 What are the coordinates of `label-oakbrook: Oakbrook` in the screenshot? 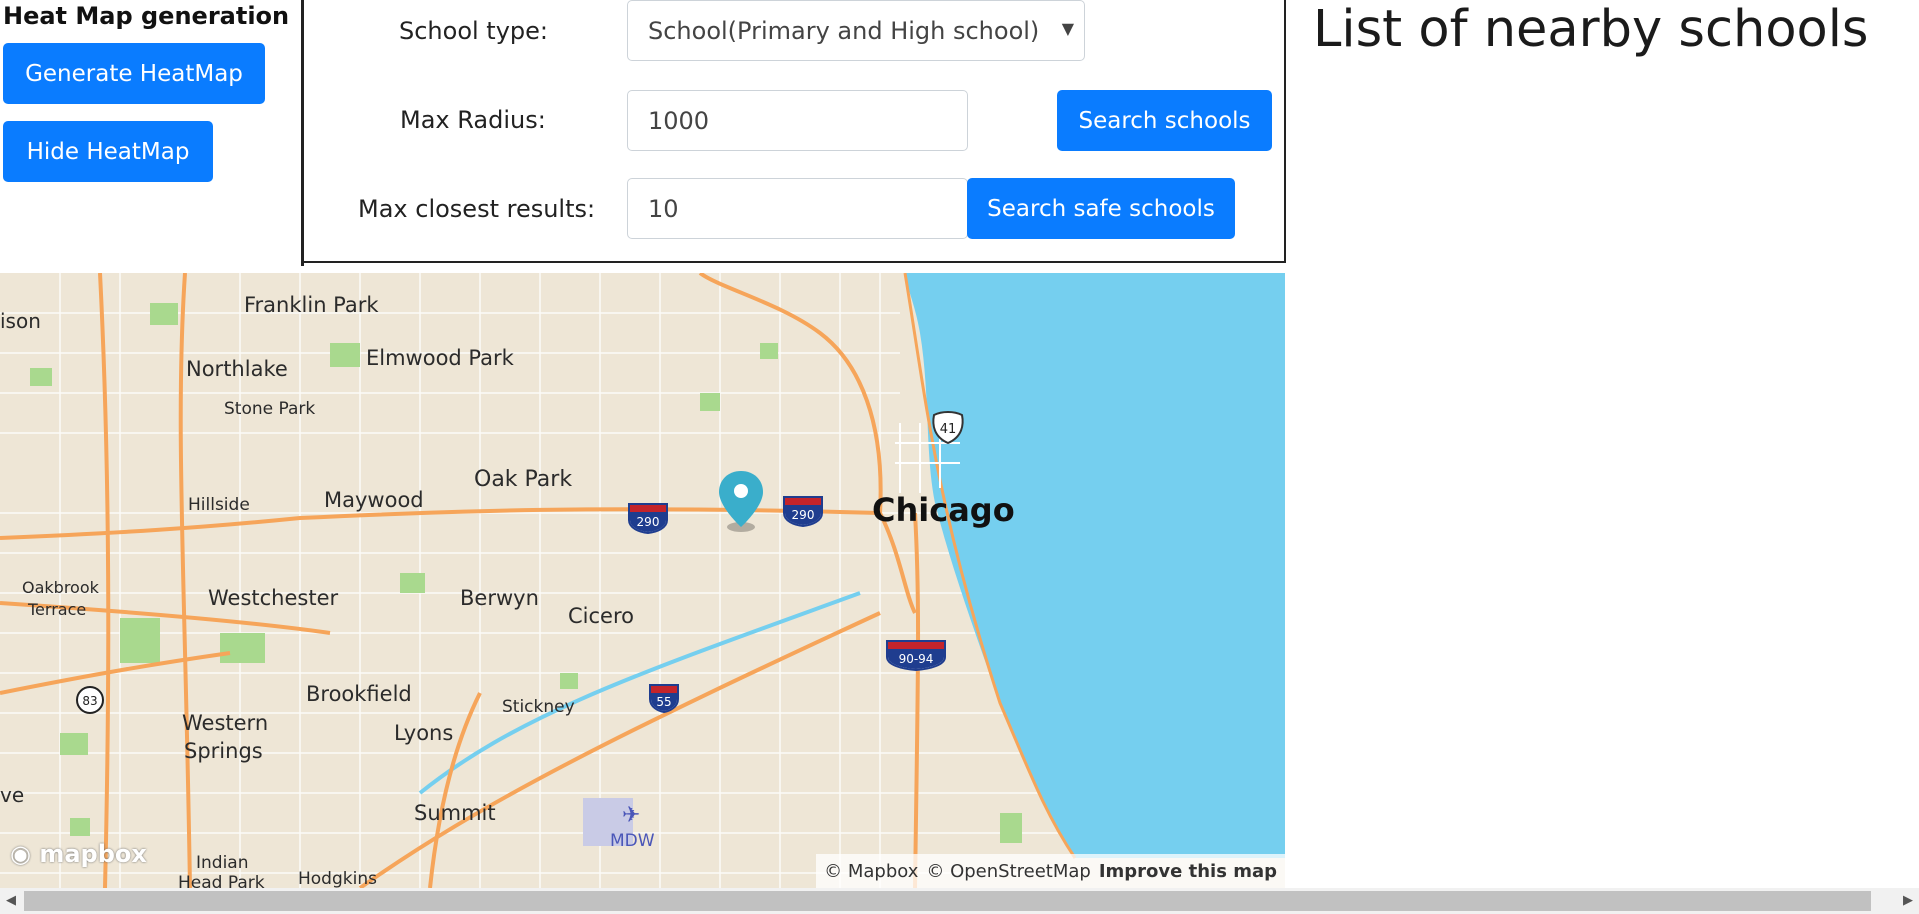 It's located at (60, 587).